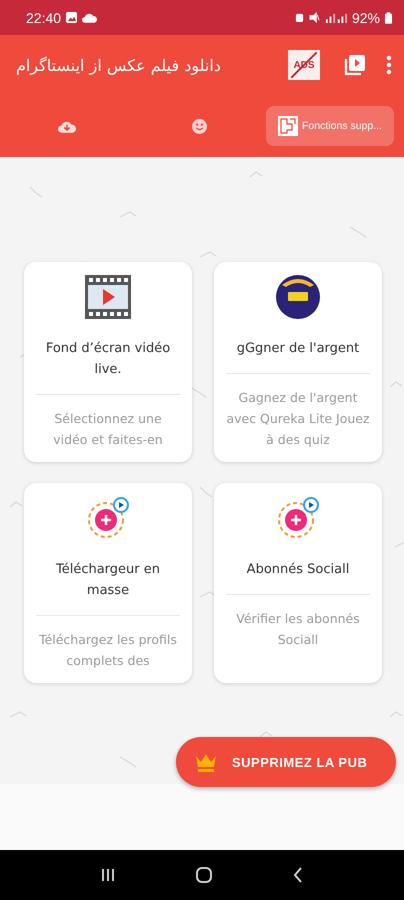 Image resolution: width=404 pixels, height=900 pixels. I want to click on card-description: Vérifier les abonnés Sociall, so click(298, 629).